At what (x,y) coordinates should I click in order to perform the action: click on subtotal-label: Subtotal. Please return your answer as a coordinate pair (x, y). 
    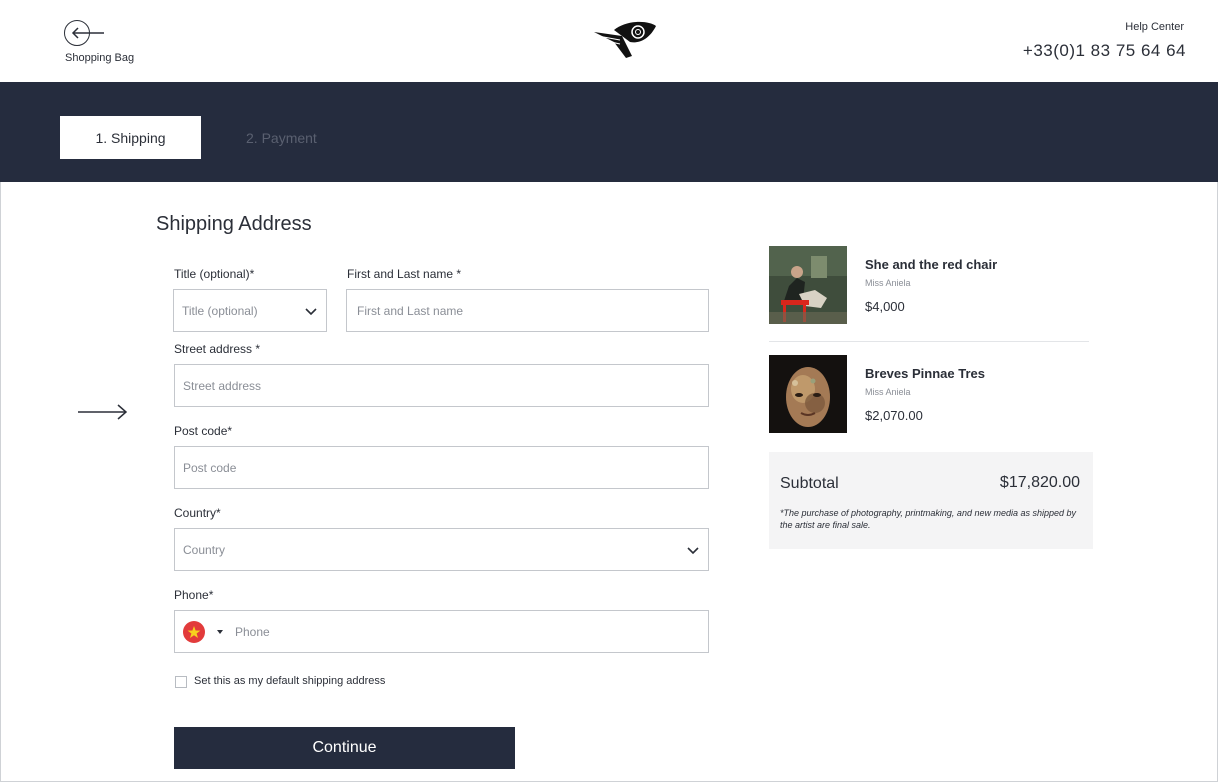
    Looking at the image, I should click on (809, 483).